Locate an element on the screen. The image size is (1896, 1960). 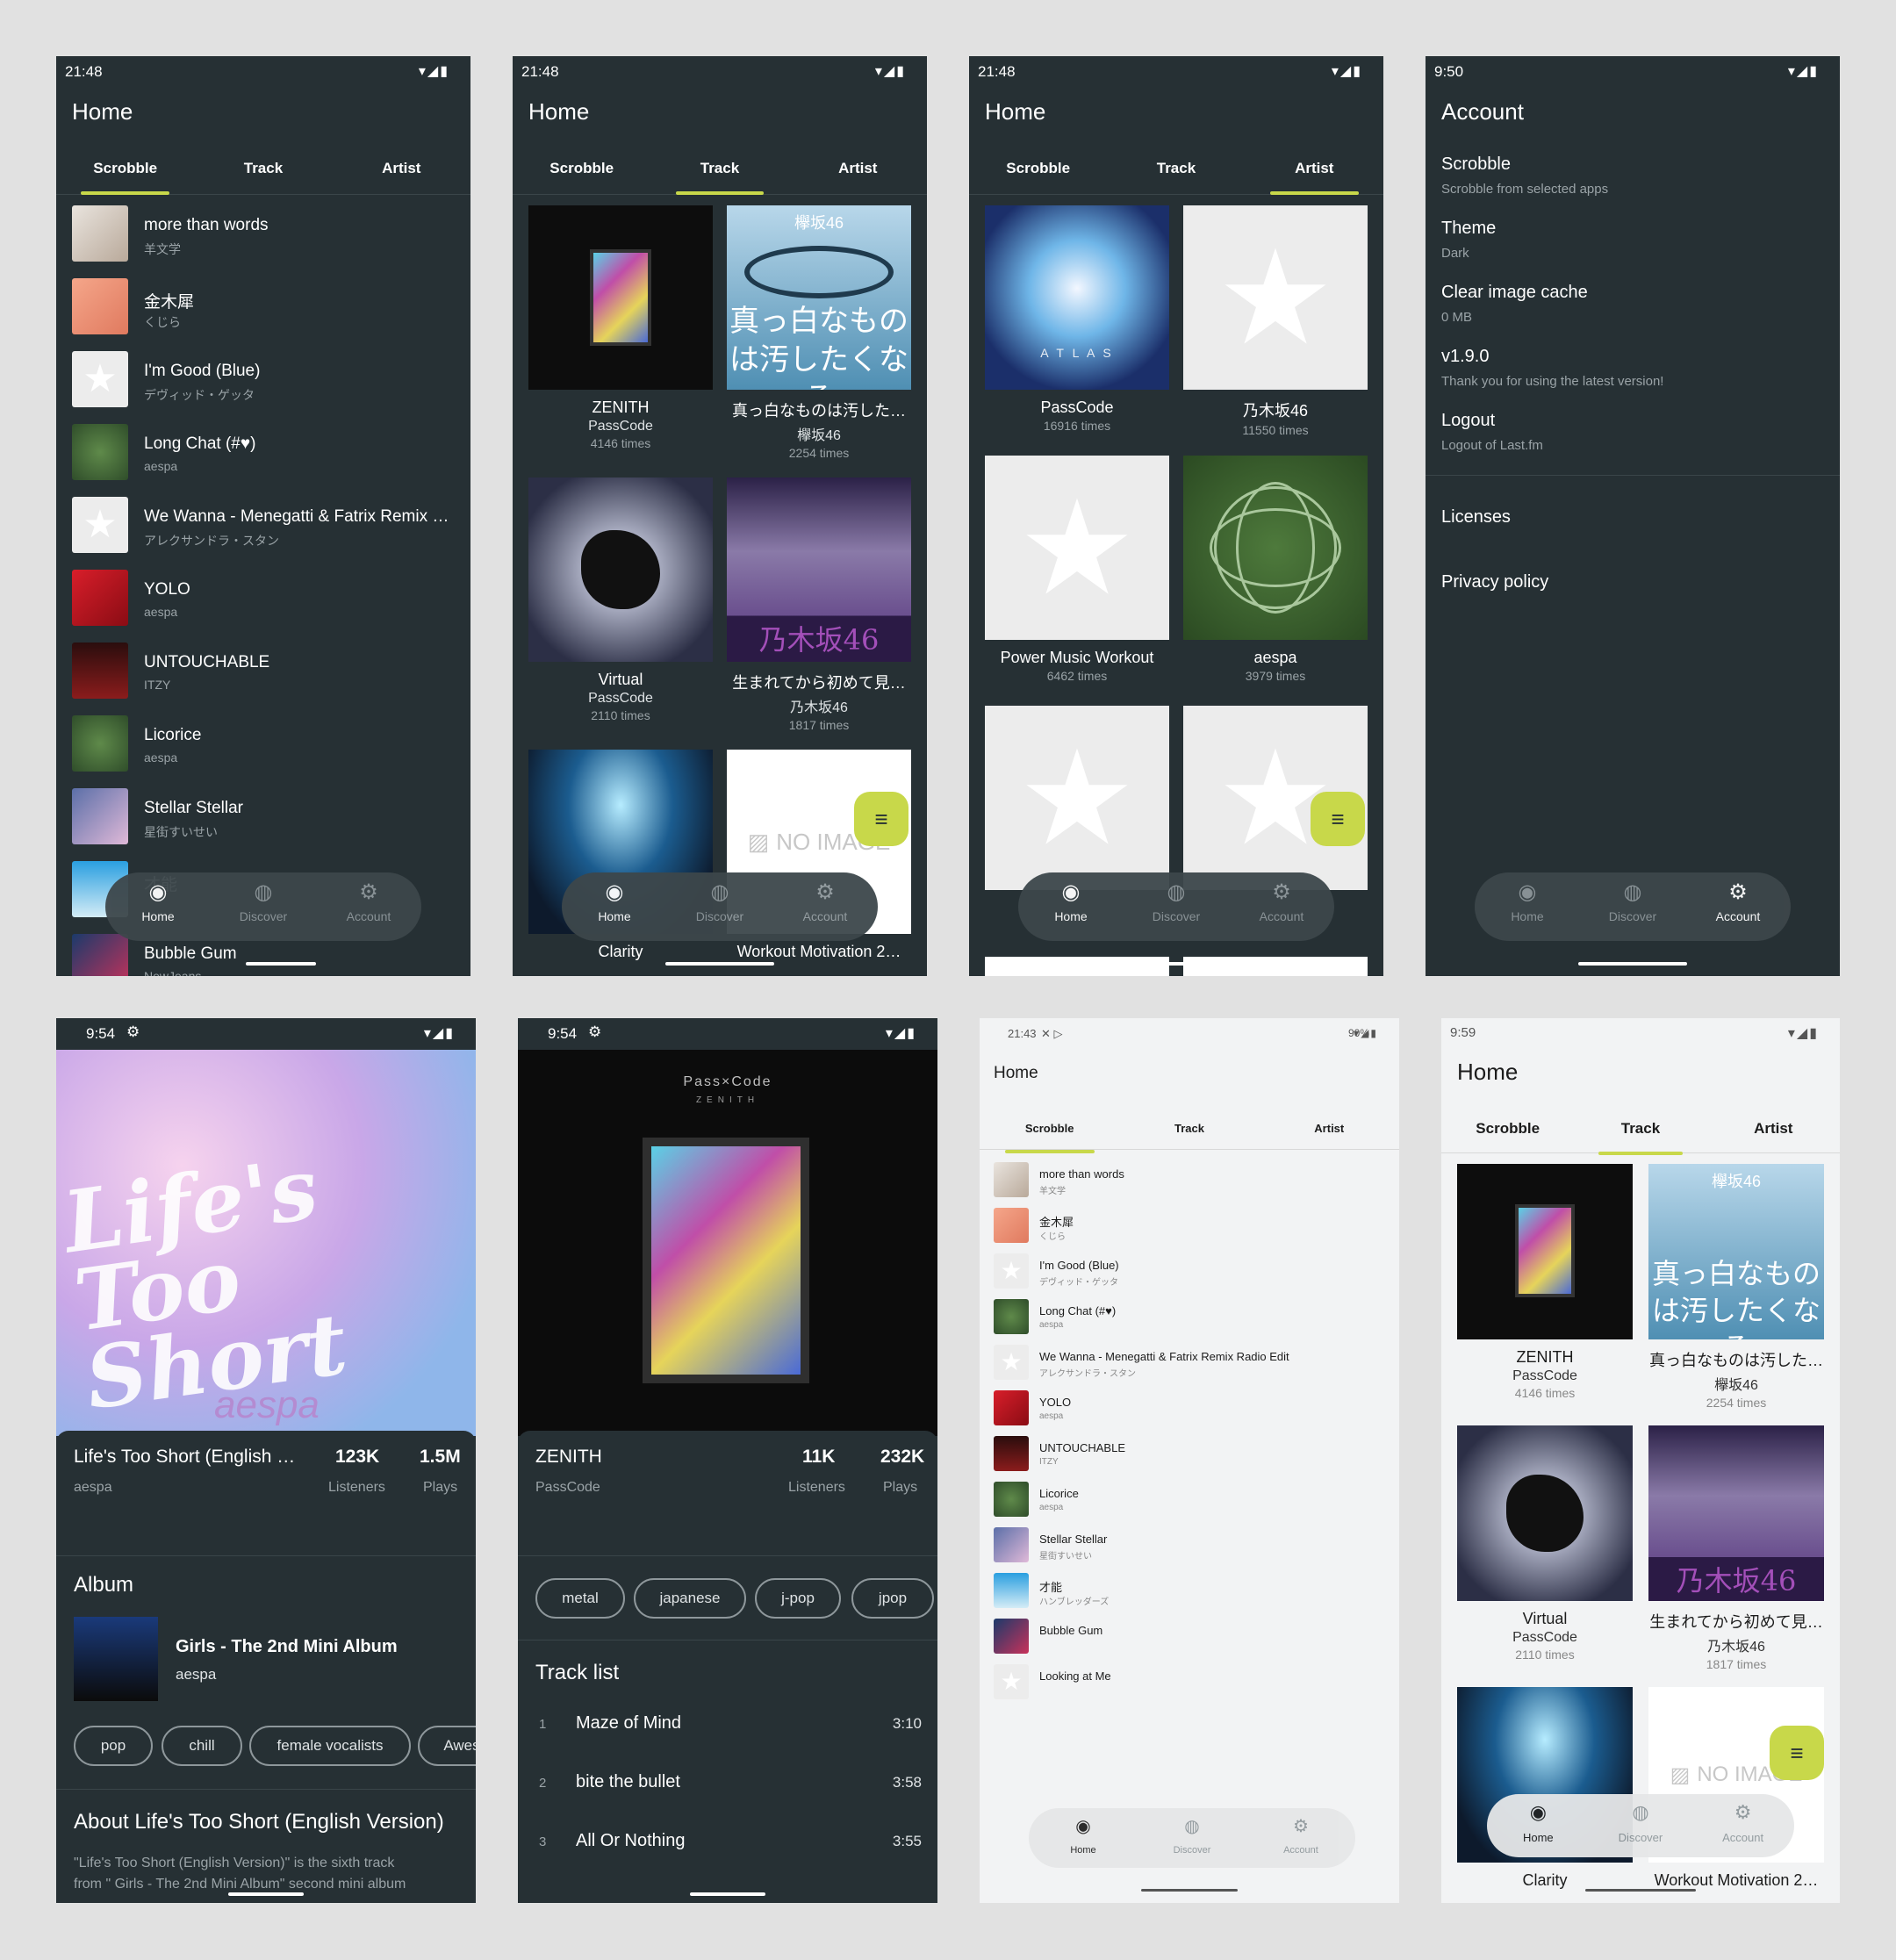
list-item: ★ Looking at Me is located at coordinates (1189, 1682).